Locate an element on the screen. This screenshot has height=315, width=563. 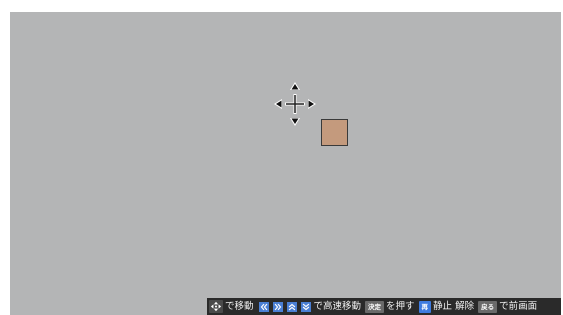
dpad-icon is located at coordinates (216, 306).